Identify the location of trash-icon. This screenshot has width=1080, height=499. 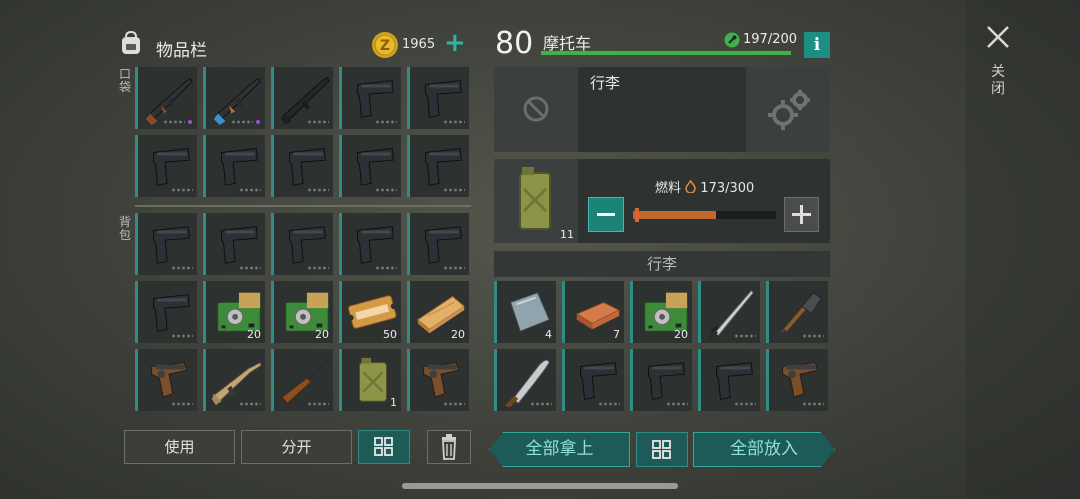
(449, 447).